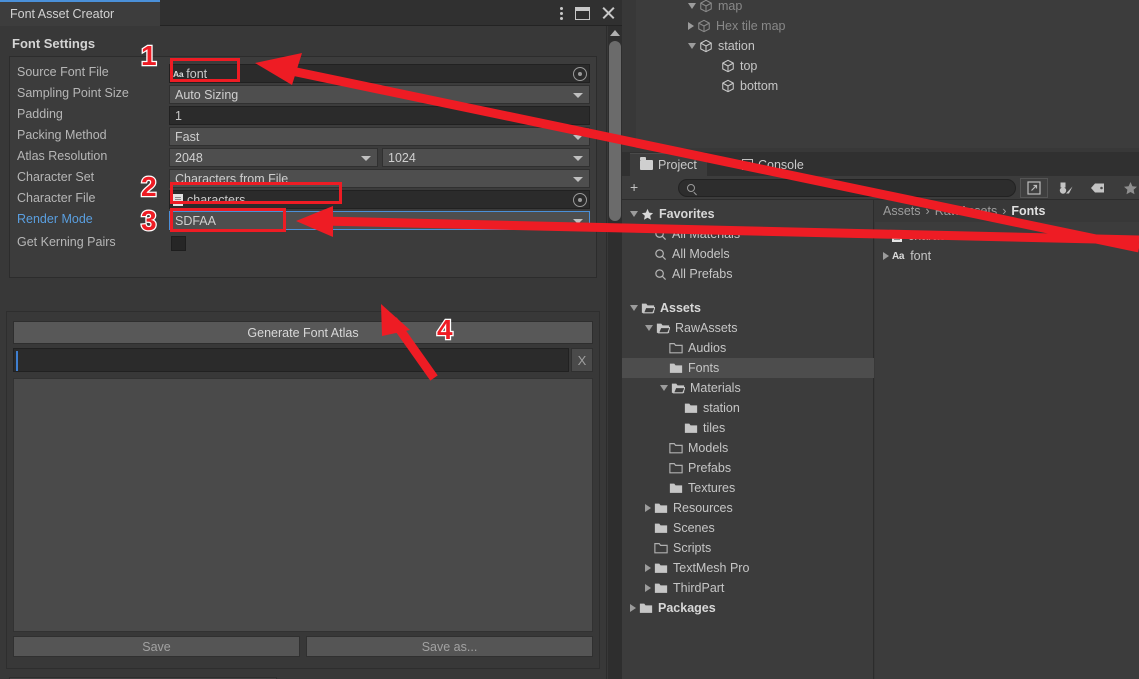 The height and width of the screenshot is (679, 1139). I want to click on tree-item-label: Models, so click(708, 448).